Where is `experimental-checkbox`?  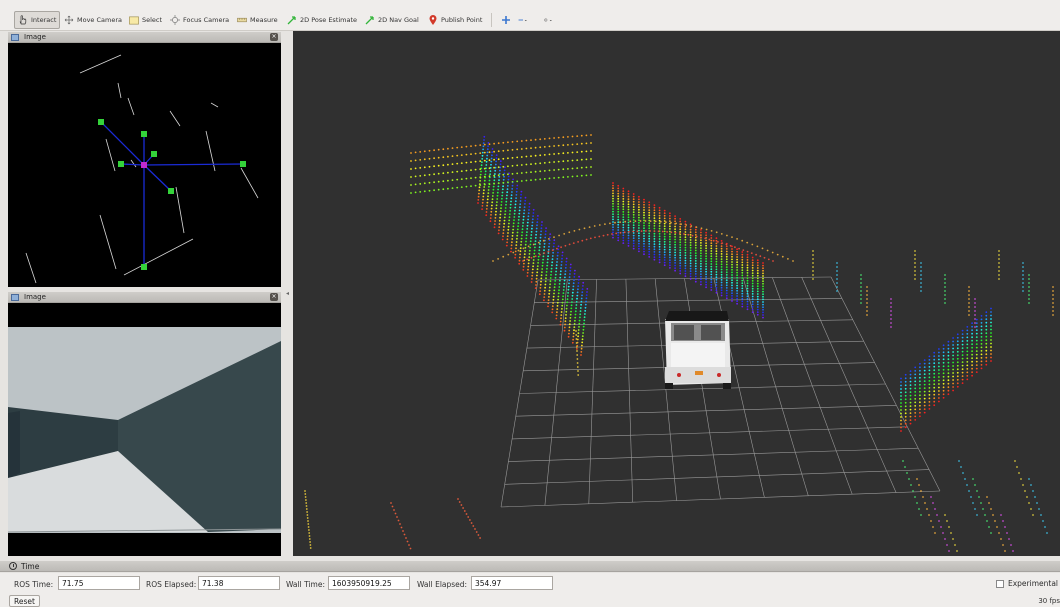 experimental-checkbox is located at coordinates (999, 583).